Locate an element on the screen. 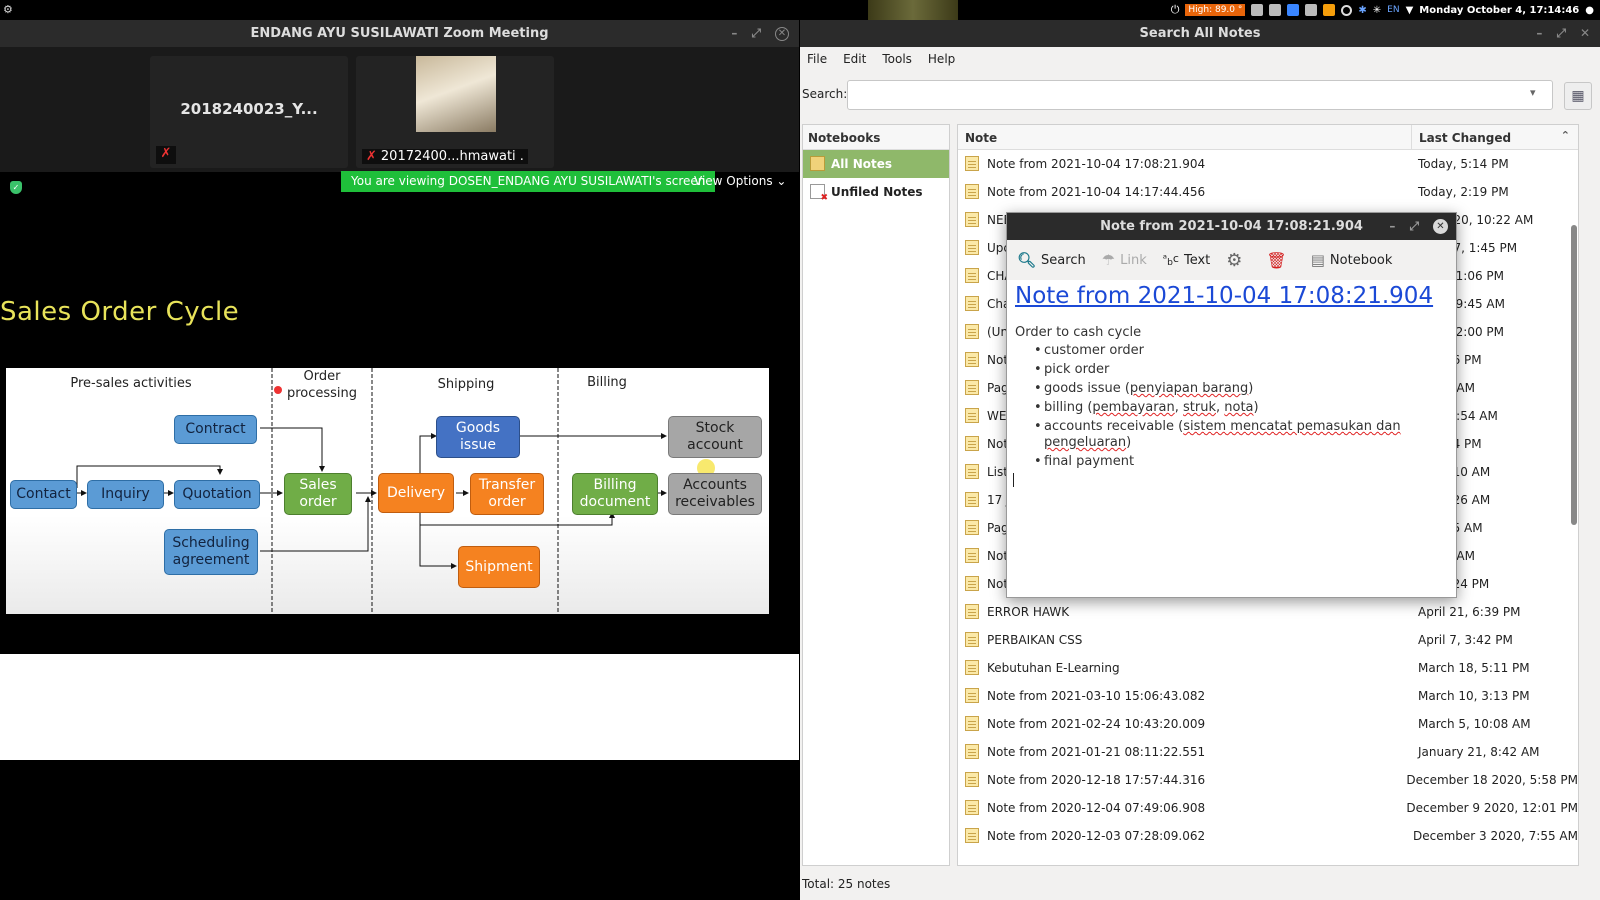 This screenshot has width=1600, height=900. list-item: final payment is located at coordinates (1224, 462).